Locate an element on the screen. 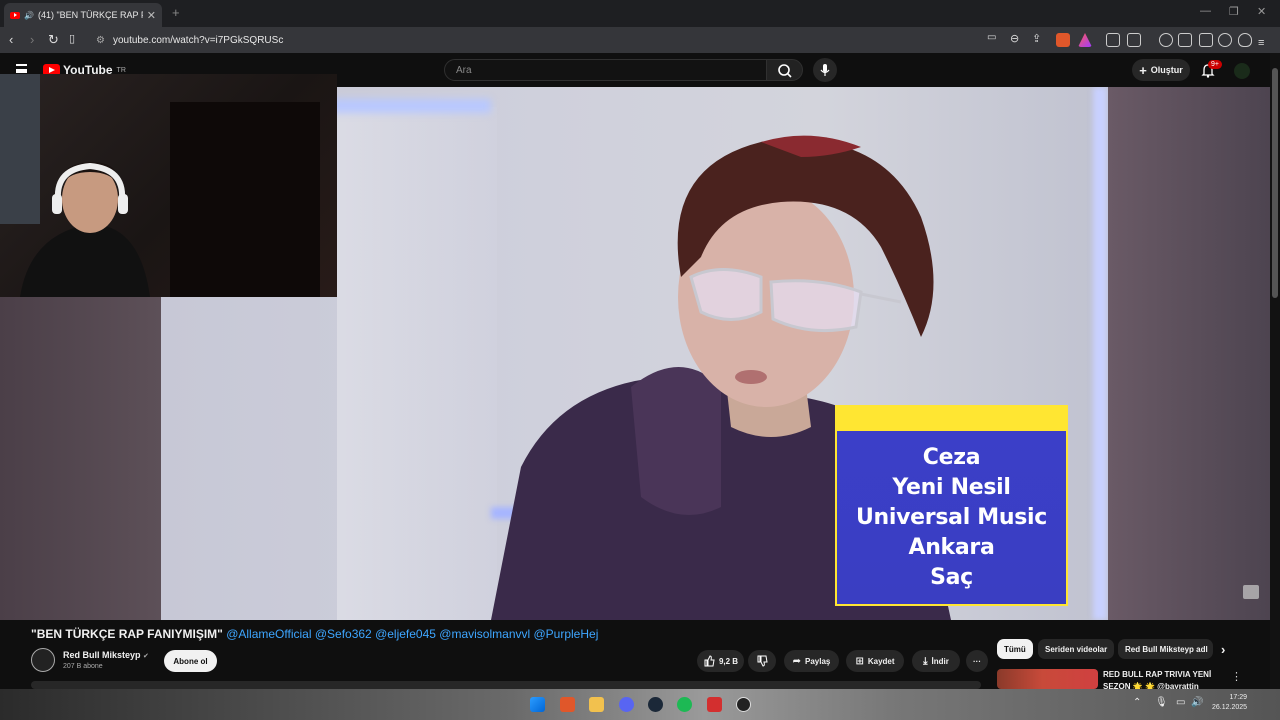  chip-channel-videos: Red Bull Miksteyp adl is located at coordinates (1165, 649).